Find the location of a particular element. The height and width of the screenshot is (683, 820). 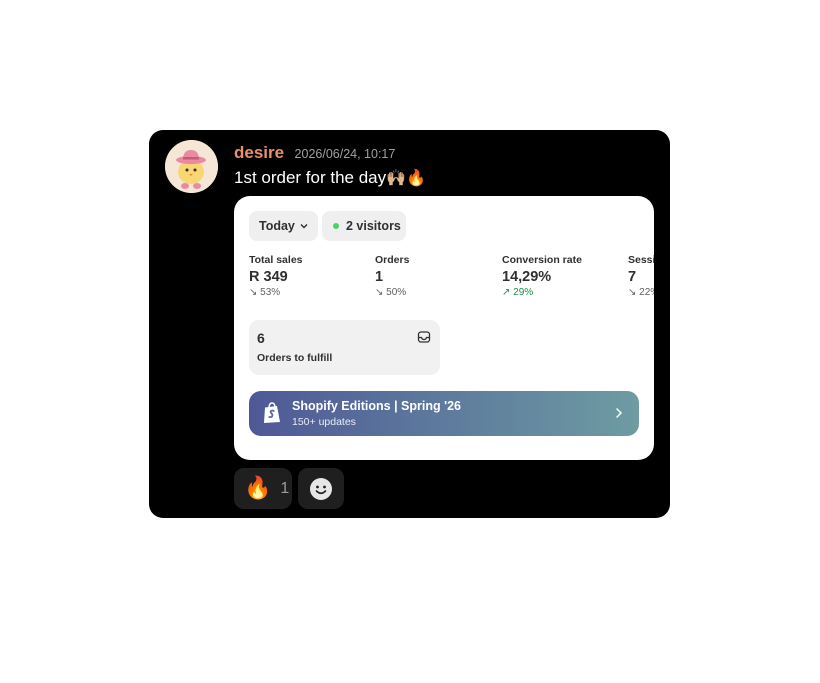

metric-delta: ↘ 53% is located at coordinates (265, 292).